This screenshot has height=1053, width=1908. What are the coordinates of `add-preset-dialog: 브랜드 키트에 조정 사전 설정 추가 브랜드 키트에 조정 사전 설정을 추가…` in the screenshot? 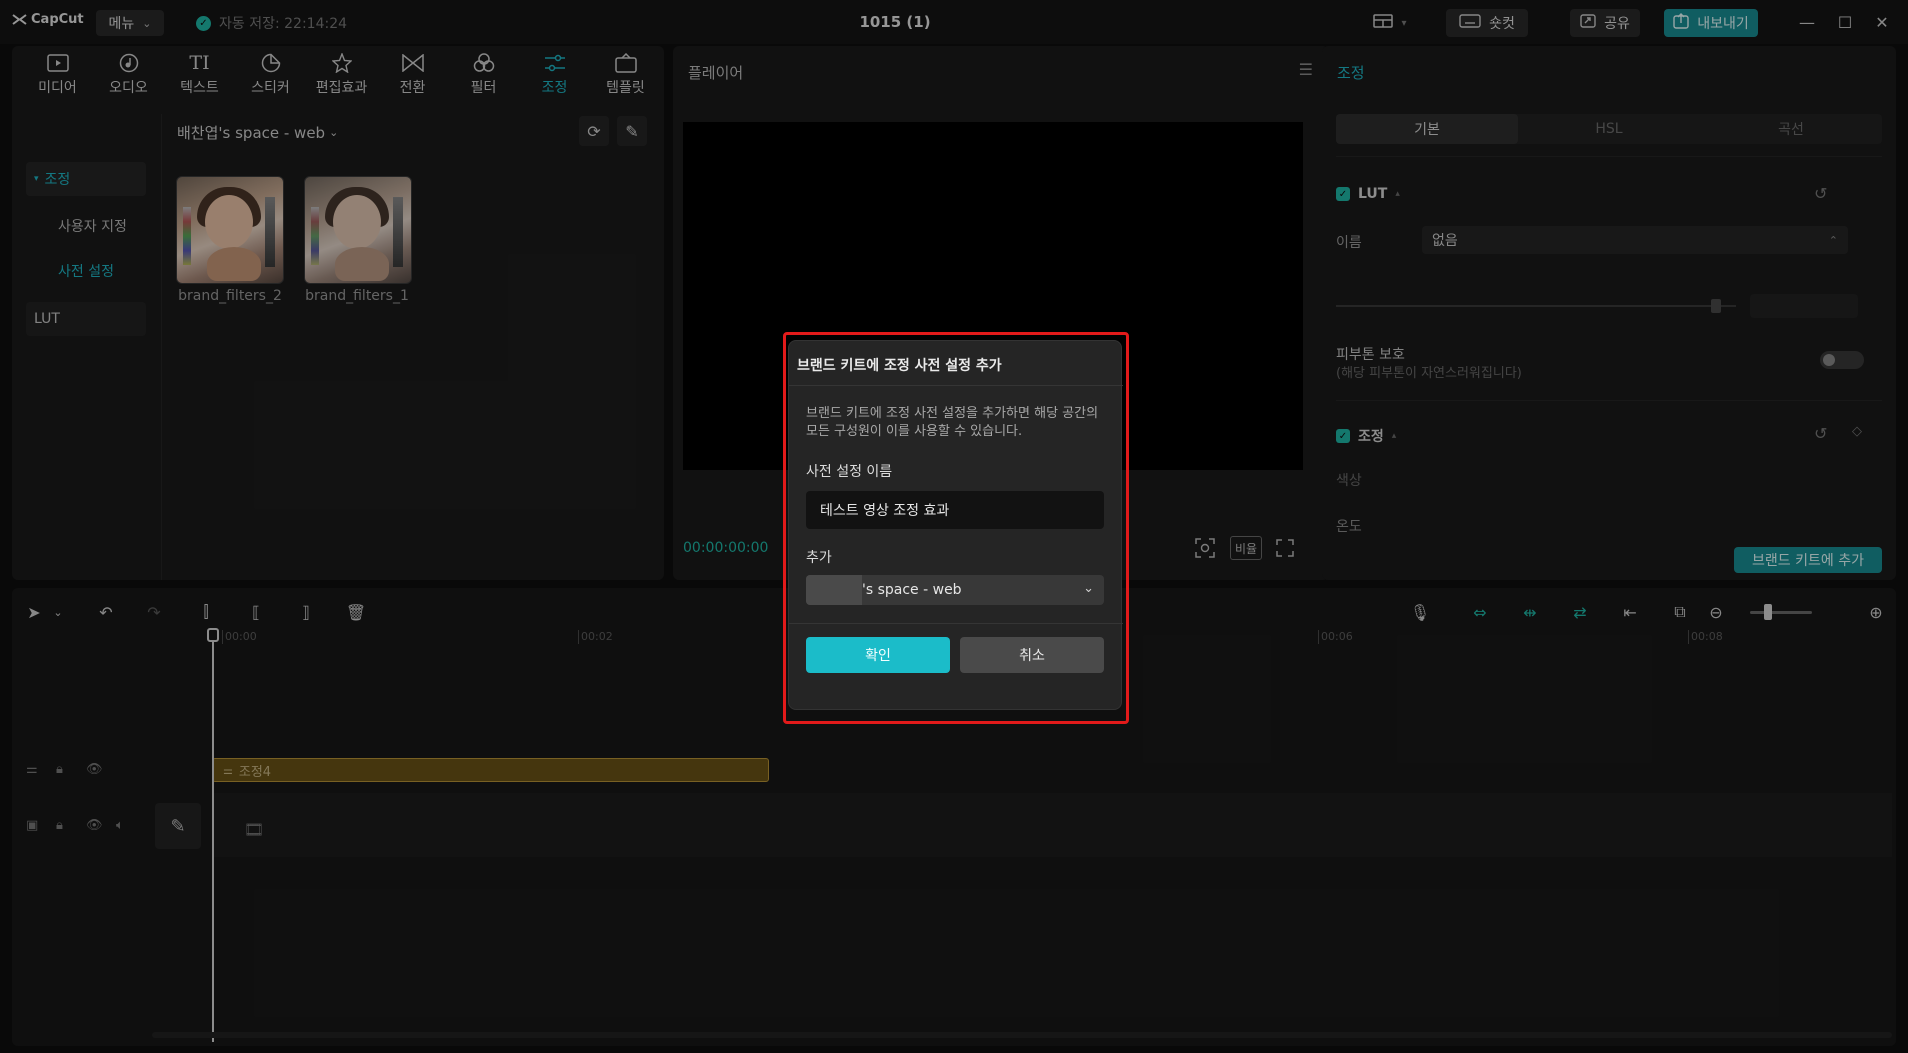 It's located at (955, 525).